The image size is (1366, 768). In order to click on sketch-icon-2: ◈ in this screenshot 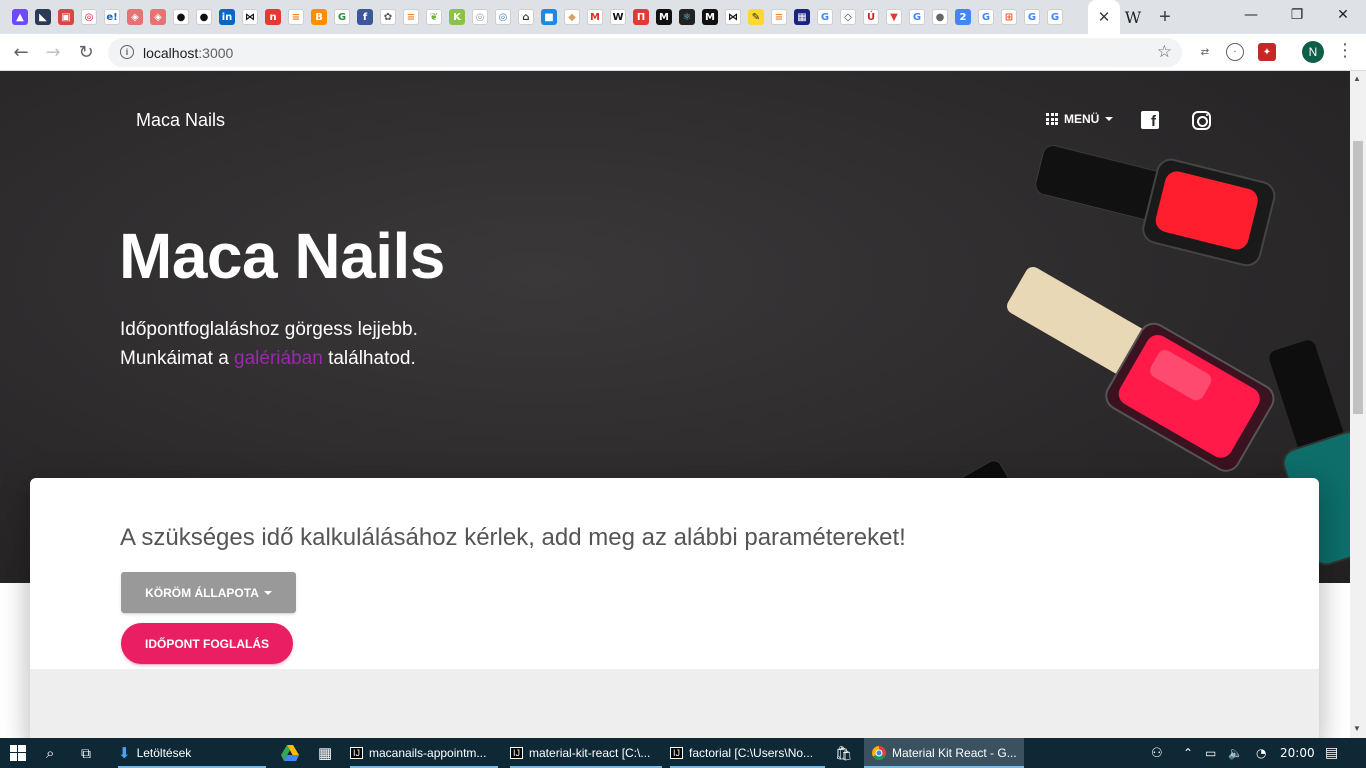, I will do `click(158, 17)`.